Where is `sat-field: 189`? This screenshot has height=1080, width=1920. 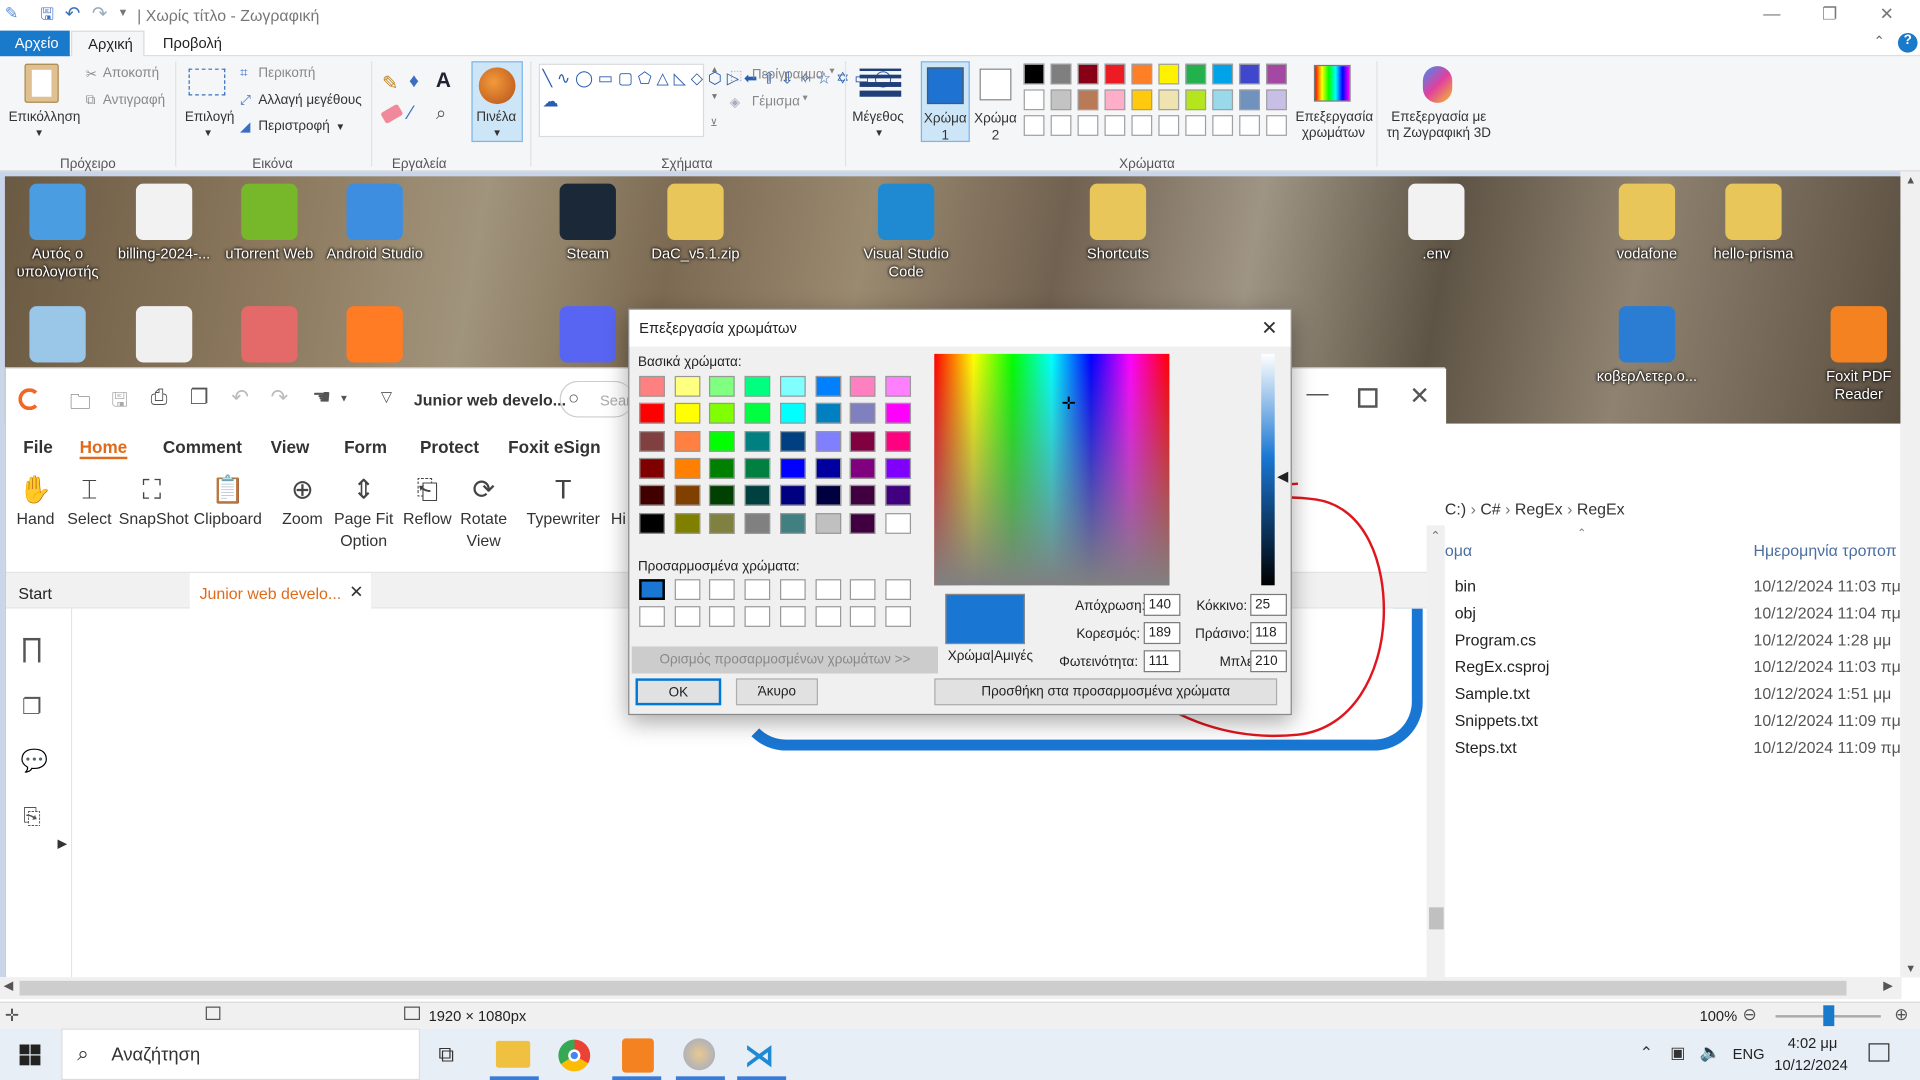 sat-field: 189 is located at coordinates (1162, 633).